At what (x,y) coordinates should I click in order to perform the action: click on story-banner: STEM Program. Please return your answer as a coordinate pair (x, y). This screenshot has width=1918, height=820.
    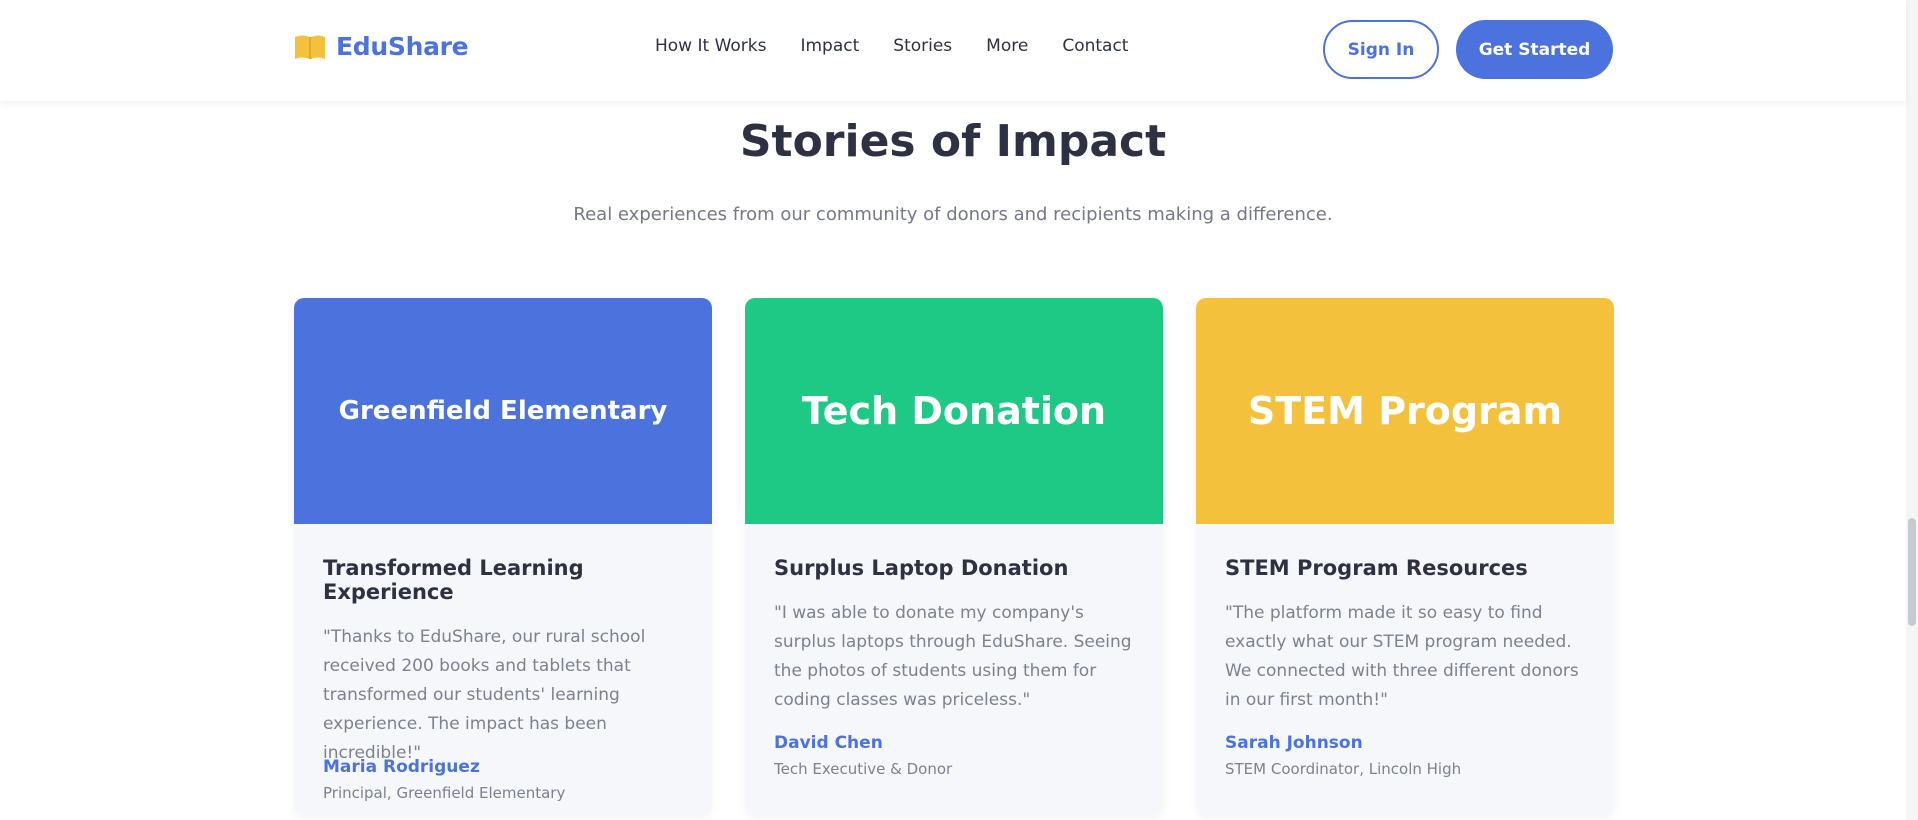
    Looking at the image, I should click on (1405, 411).